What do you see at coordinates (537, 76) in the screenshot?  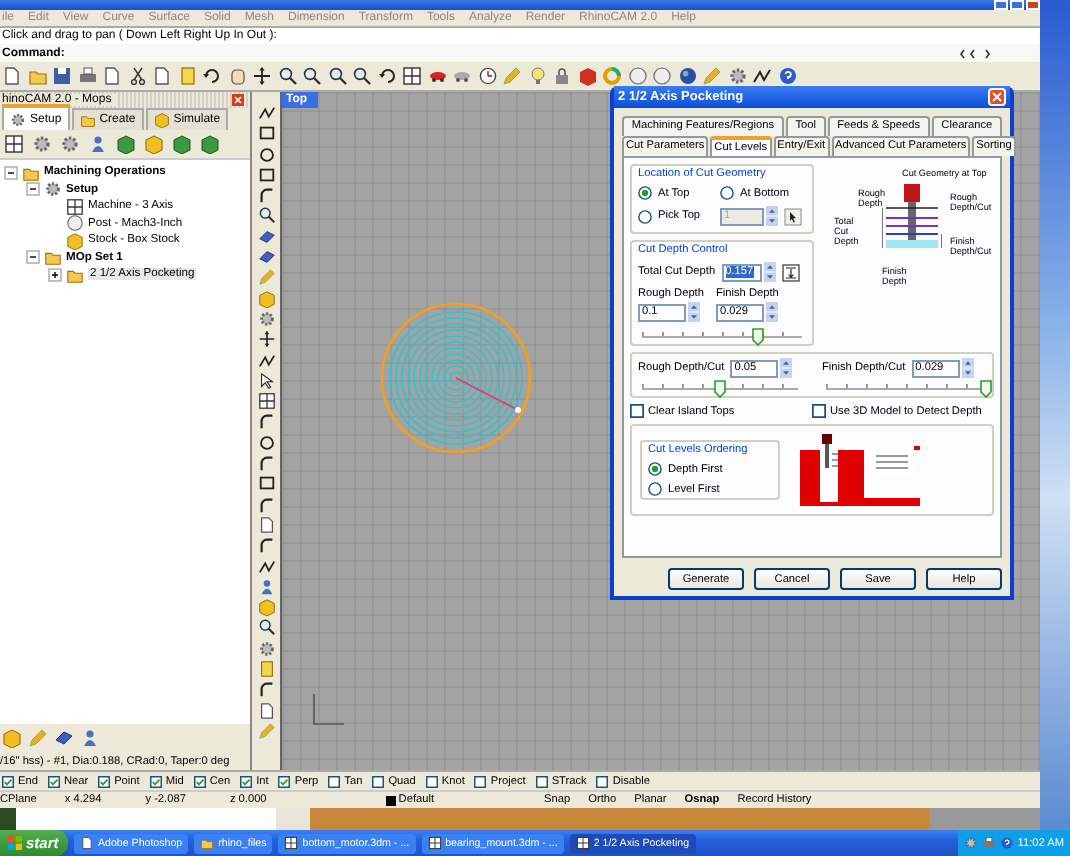 I see `light-bulb-icon` at bounding box center [537, 76].